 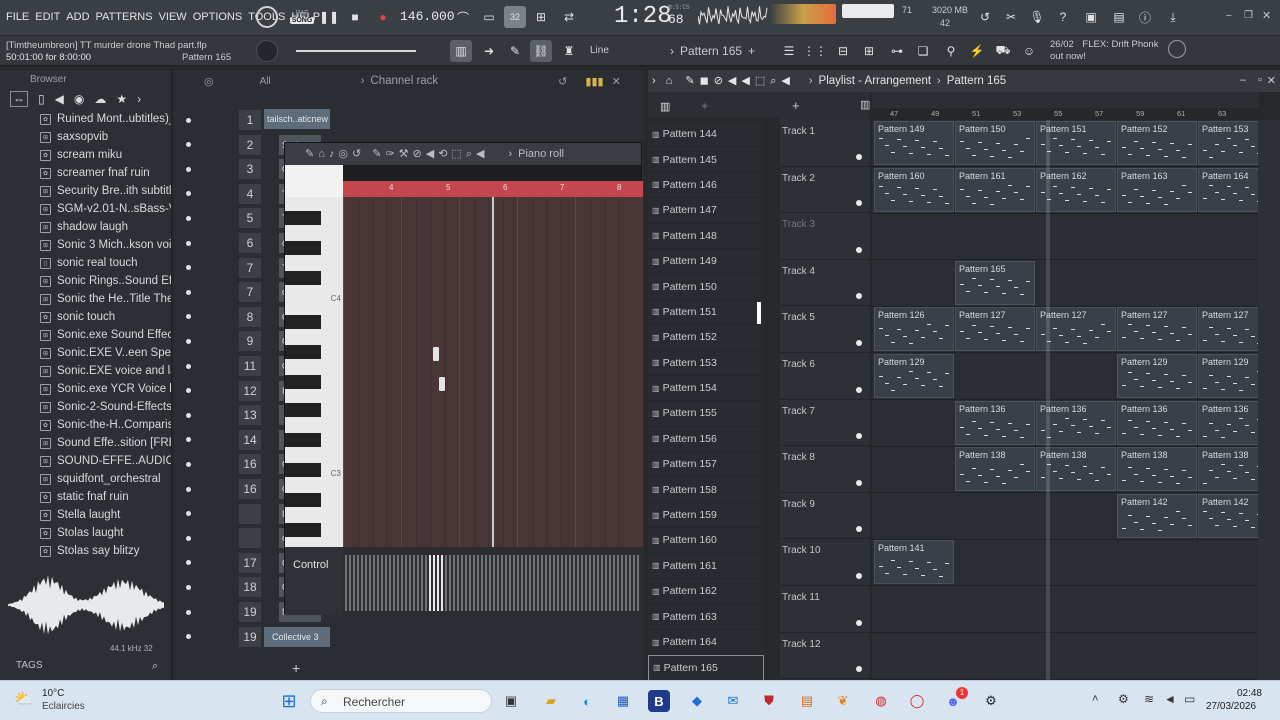 What do you see at coordinates (1177, 49) in the screenshot?
I see `news-badge-icon` at bounding box center [1177, 49].